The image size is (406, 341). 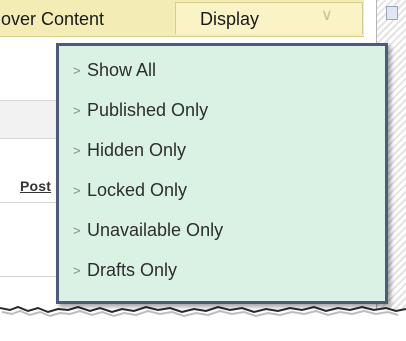 What do you see at coordinates (182, 18) in the screenshot?
I see `action-bar: over Content Display ∨` at bounding box center [182, 18].